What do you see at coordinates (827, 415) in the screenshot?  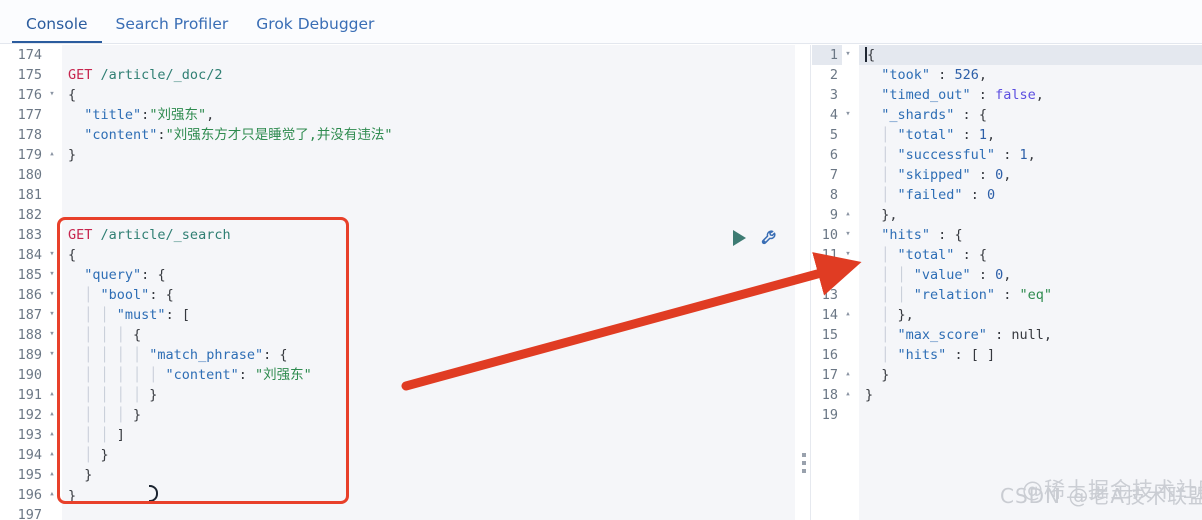 I see `line-number: 19` at bounding box center [827, 415].